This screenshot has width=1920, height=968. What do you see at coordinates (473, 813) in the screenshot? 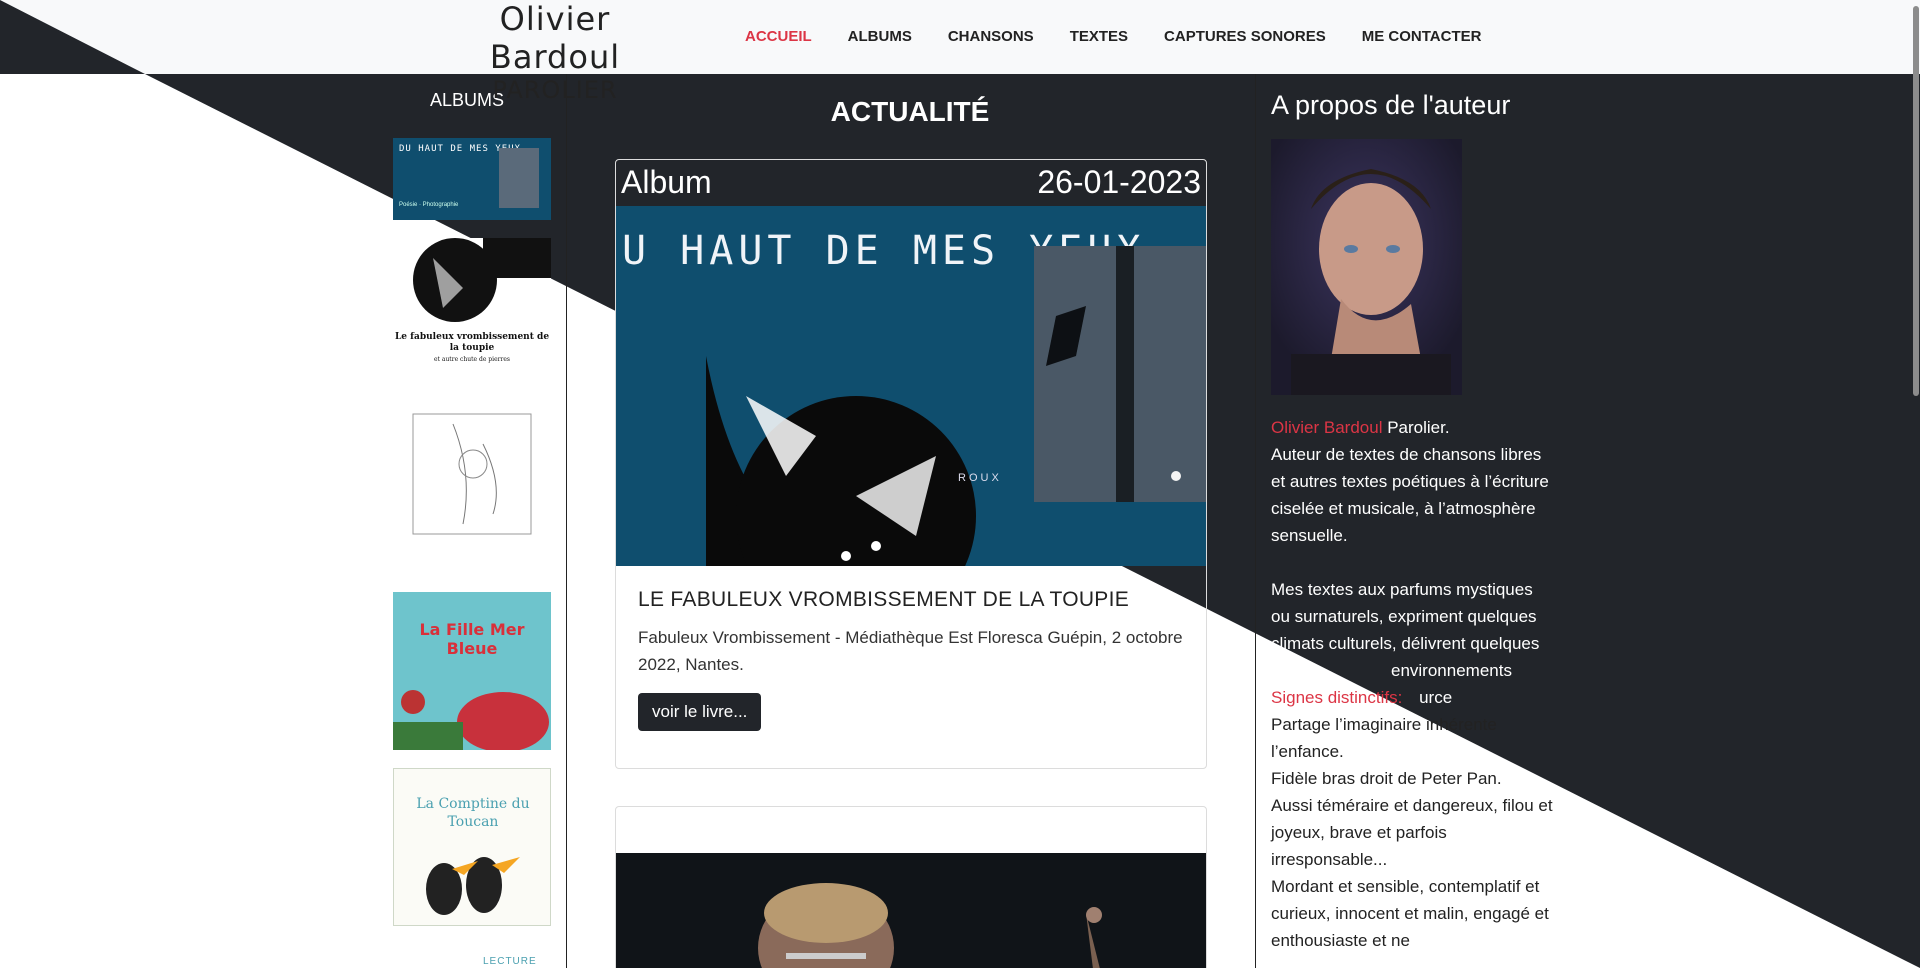
I see `thumb-caption: La Comptine du Toucan` at bounding box center [473, 813].